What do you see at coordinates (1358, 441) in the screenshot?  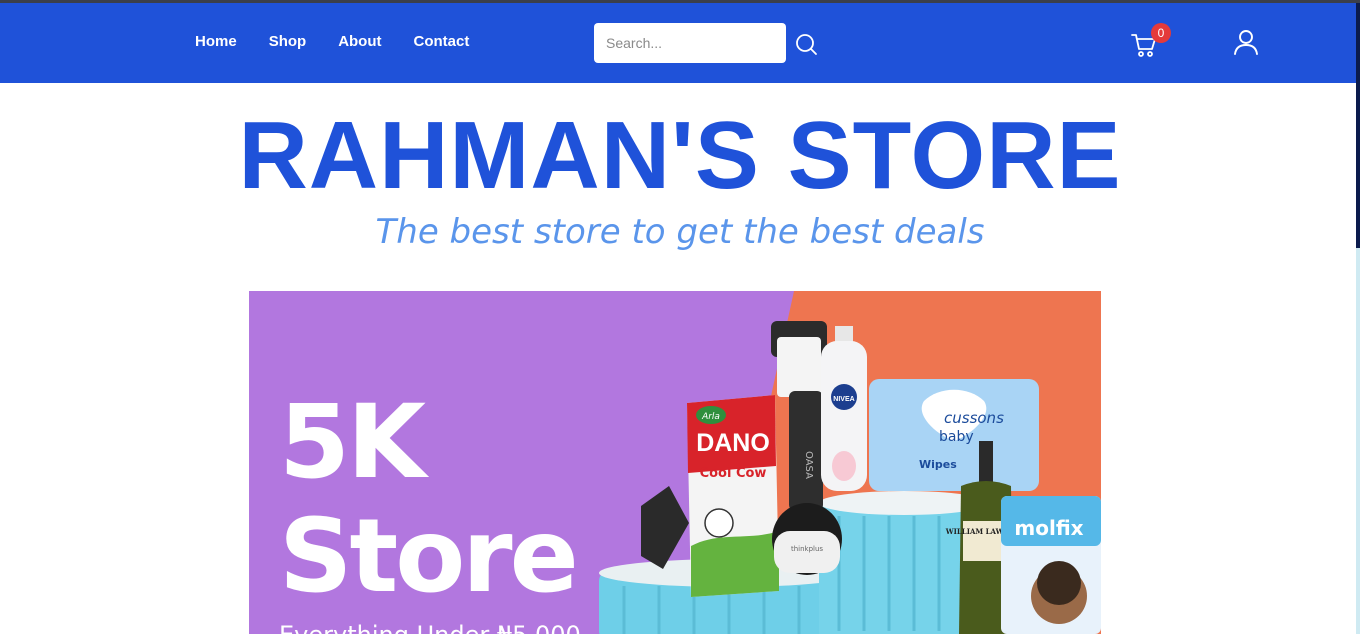 I see `scrollbar-track` at bounding box center [1358, 441].